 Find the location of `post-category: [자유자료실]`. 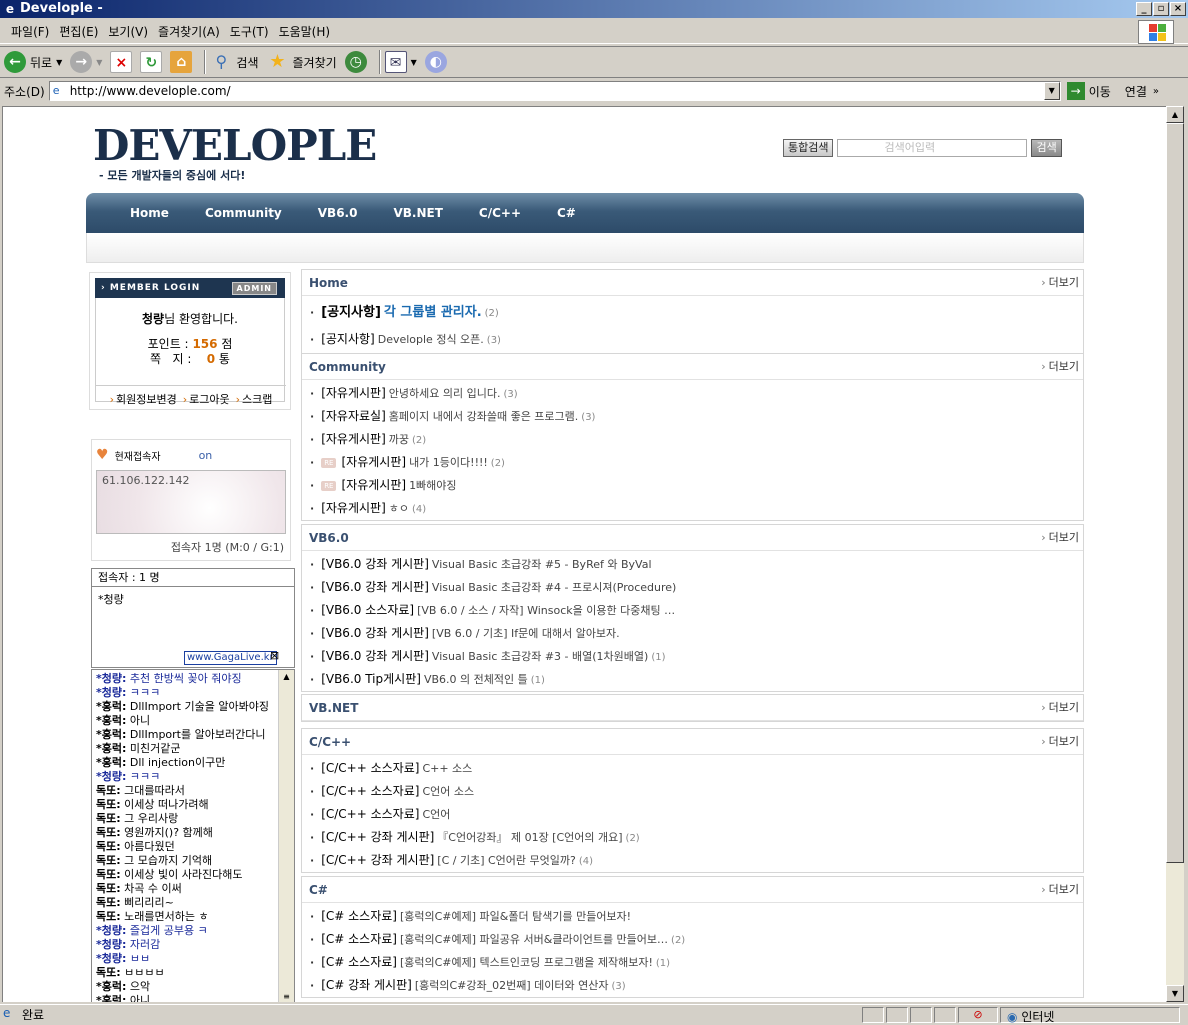

post-category: [자유자료실] is located at coordinates (353, 416).